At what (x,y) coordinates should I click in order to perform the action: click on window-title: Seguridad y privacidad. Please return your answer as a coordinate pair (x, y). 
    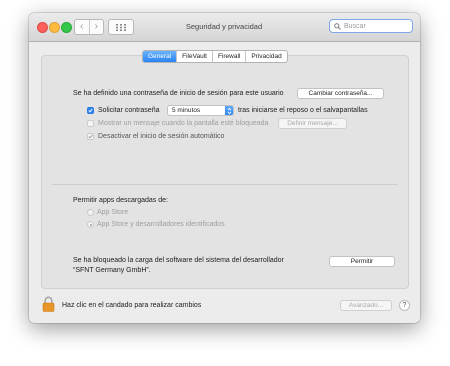
    Looking at the image, I should click on (224, 26).